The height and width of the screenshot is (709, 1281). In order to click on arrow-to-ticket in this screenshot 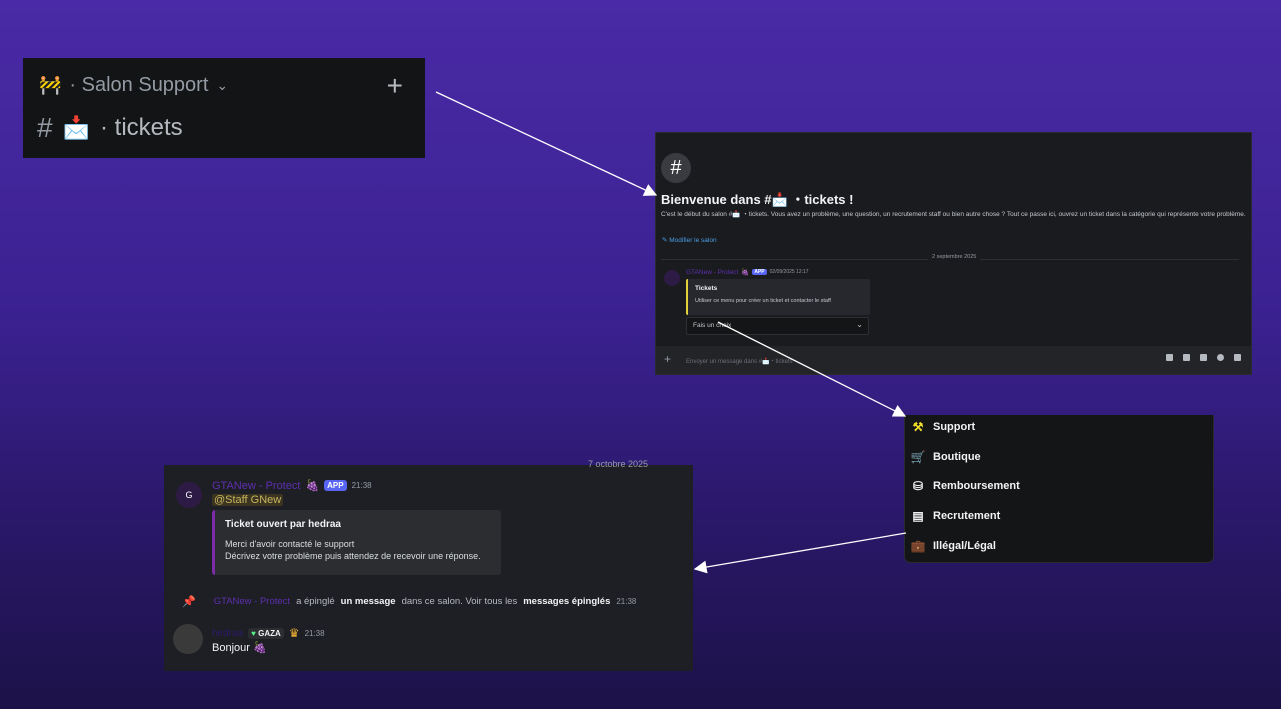, I will do `click(800, 553)`.